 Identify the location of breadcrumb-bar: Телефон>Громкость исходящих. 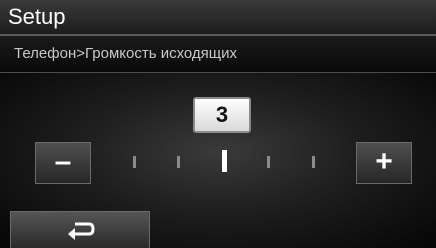
(218, 54).